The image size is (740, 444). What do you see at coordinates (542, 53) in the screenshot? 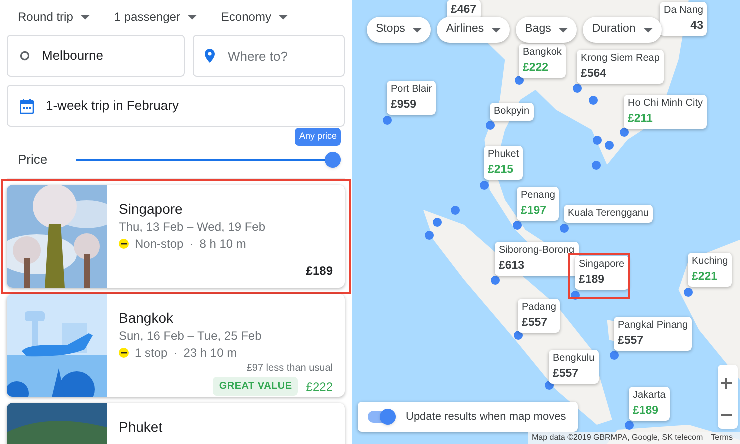
I see `city-name: Bangkok` at bounding box center [542, 53].